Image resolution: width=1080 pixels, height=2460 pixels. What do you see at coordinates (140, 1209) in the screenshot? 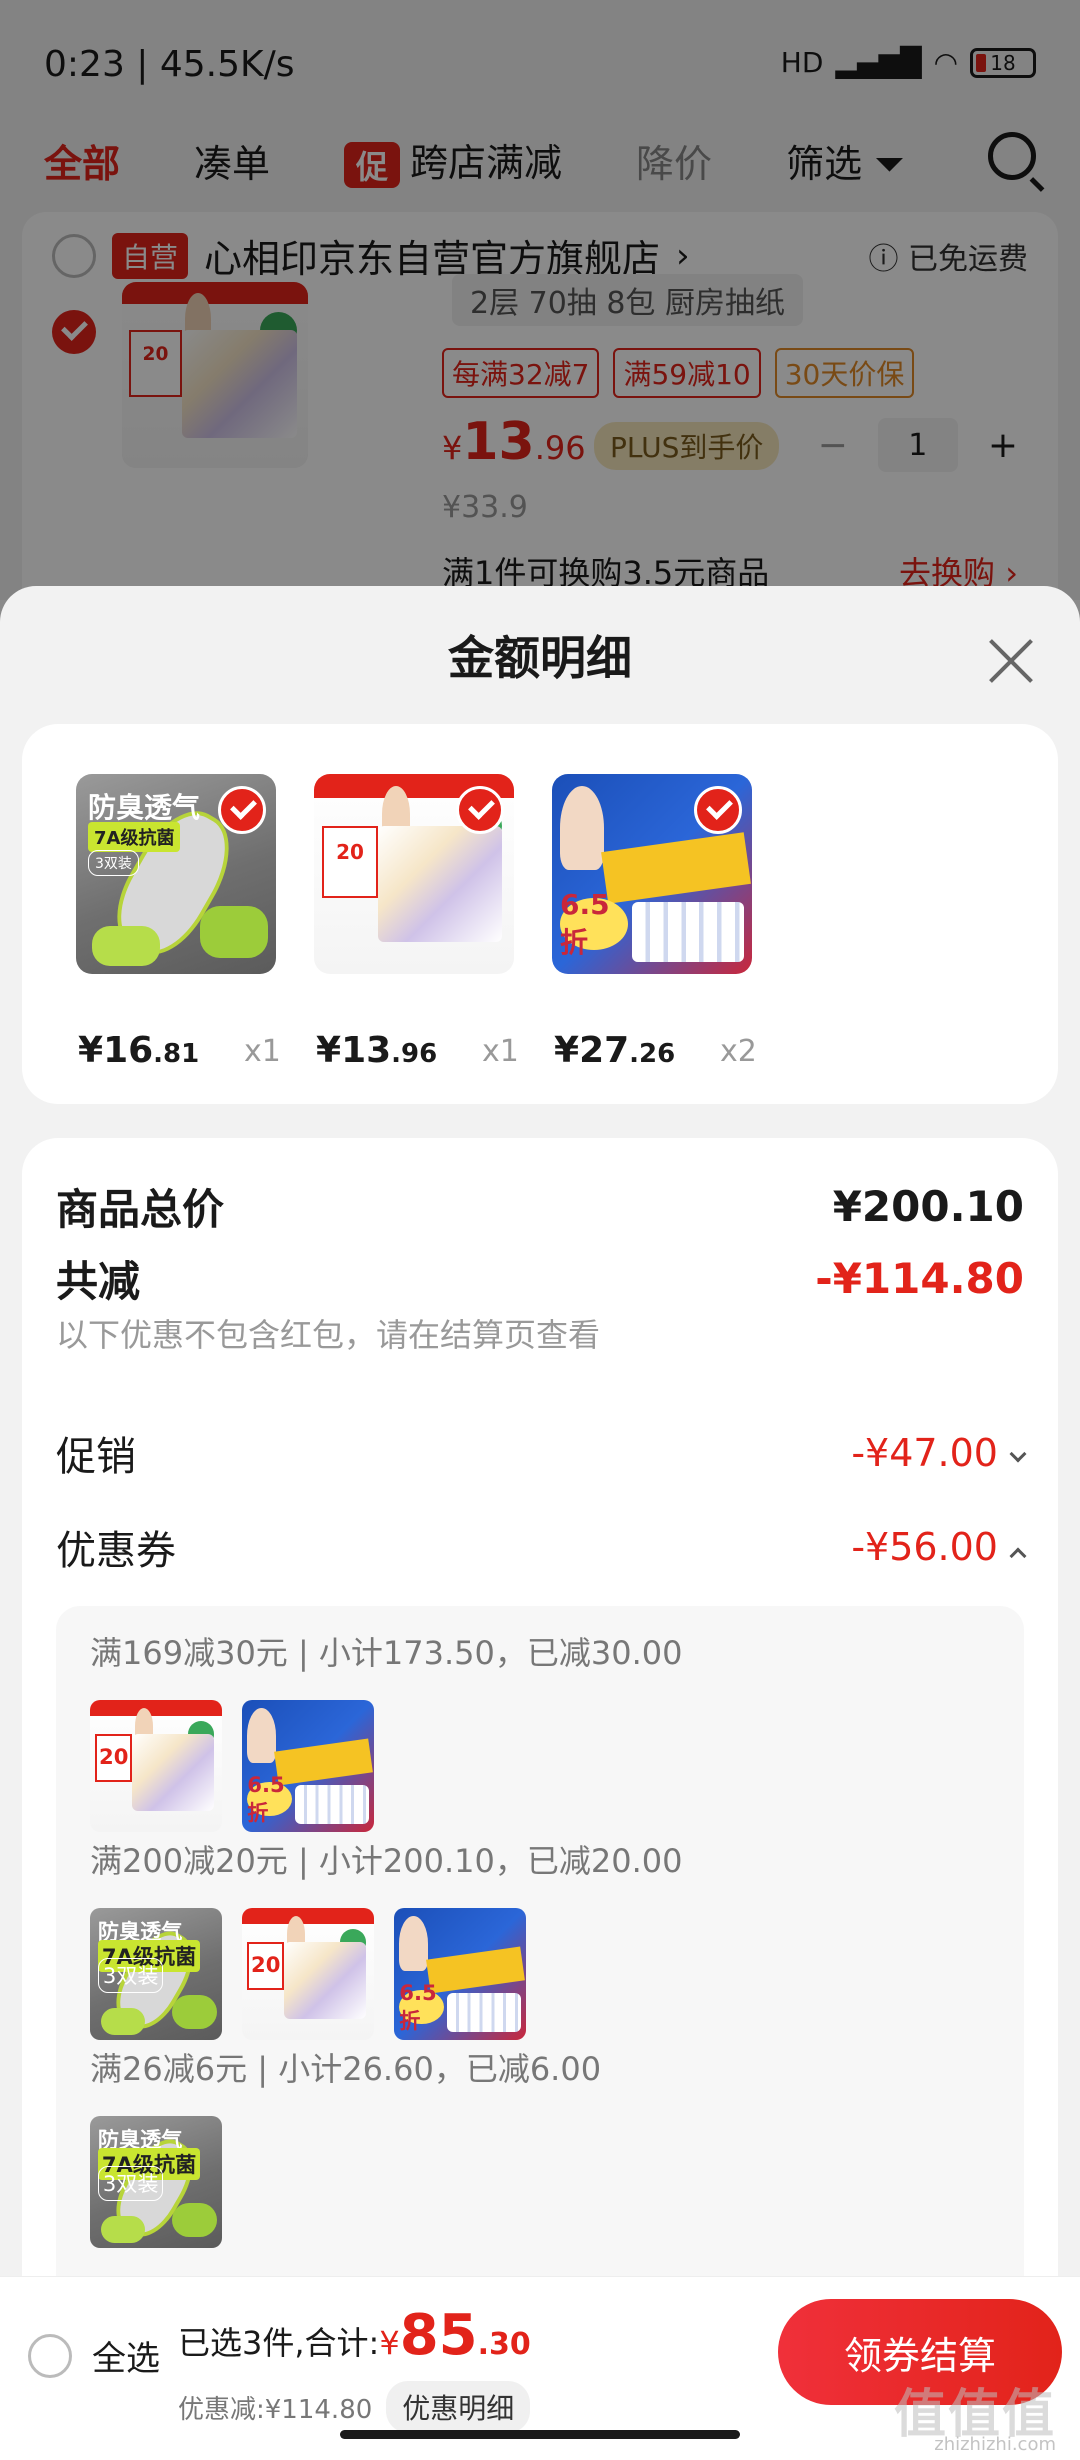
I see `total-label: 商品总价` at bounding box center [140, 1209].